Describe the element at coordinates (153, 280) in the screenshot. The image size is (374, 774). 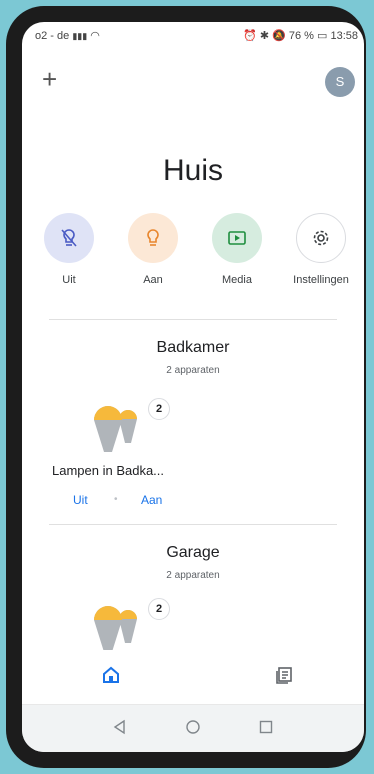
I see `action-label: Aan` at that location.